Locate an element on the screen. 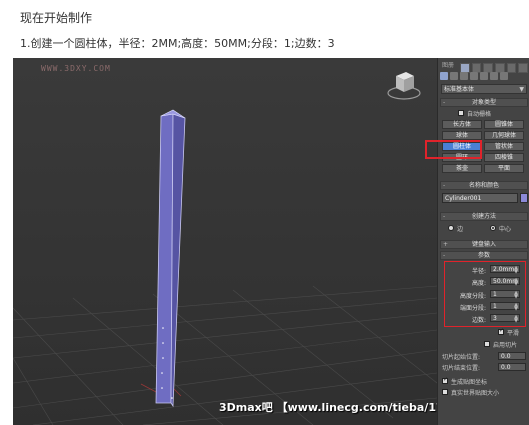 This screenshot has height=425, width=529. object-name-field: Cylinder001 is located at coordinates (480, 198).